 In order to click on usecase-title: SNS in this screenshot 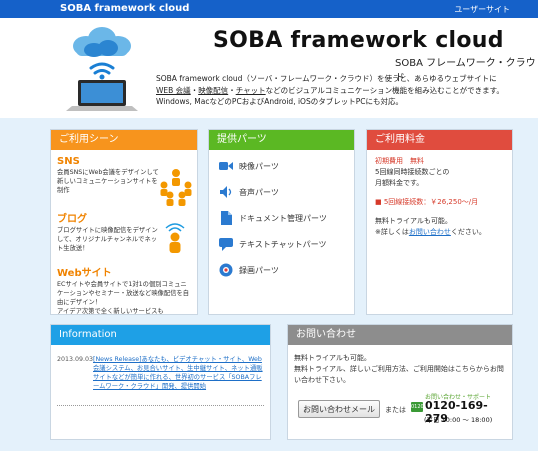, I will do `click(68, 161)`.